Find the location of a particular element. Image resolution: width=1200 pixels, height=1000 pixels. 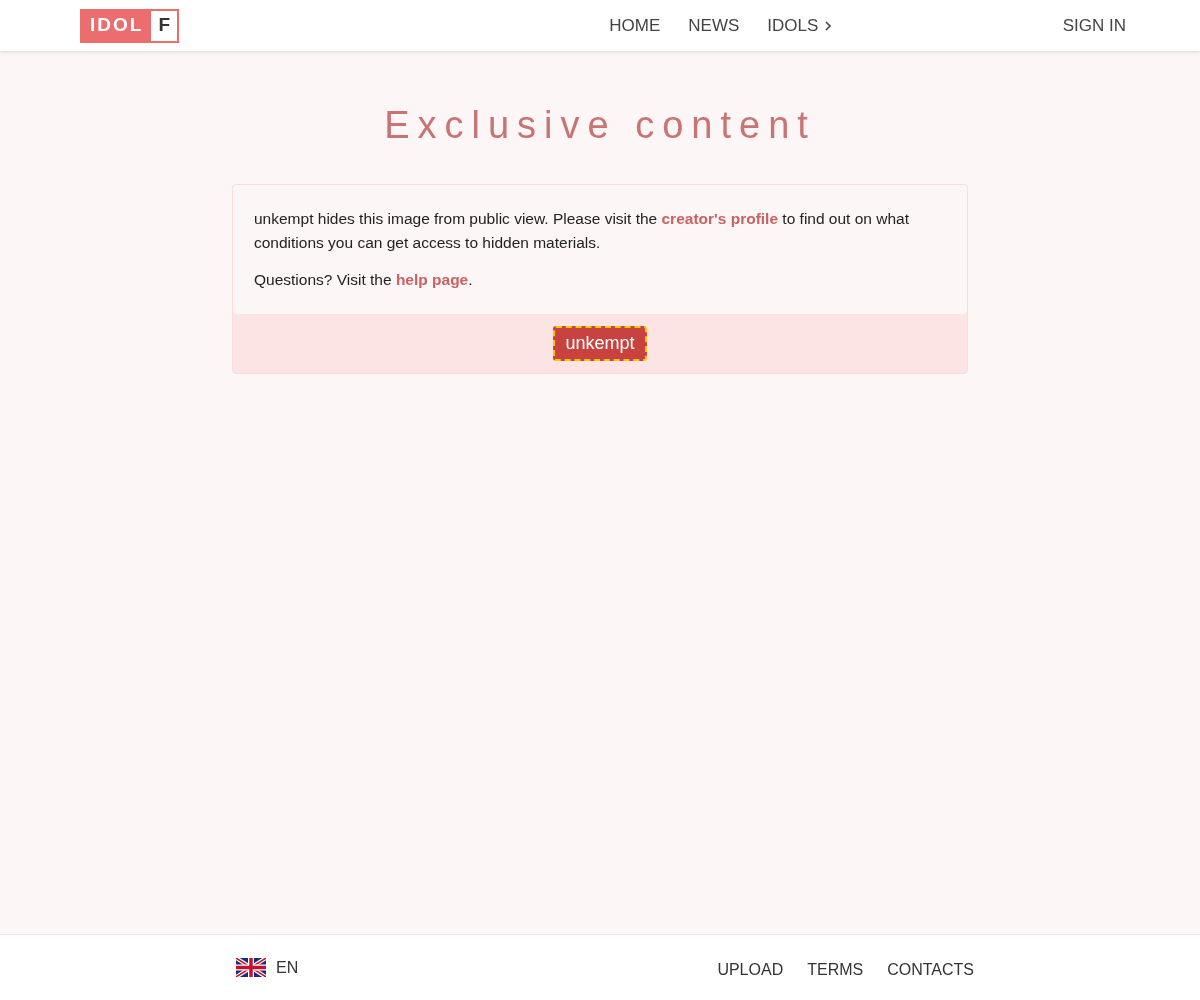

page-title: Exclusive content is located at coordinates (600, 125).